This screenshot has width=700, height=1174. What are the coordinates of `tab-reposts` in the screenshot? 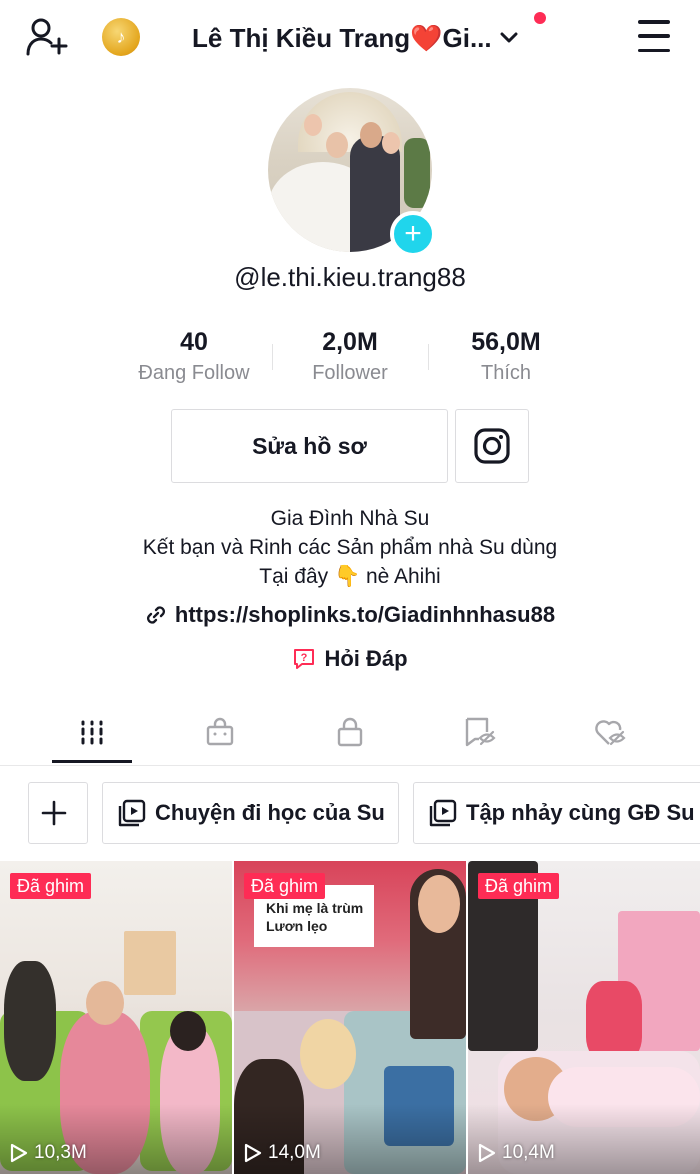 It's located at (480, 732).